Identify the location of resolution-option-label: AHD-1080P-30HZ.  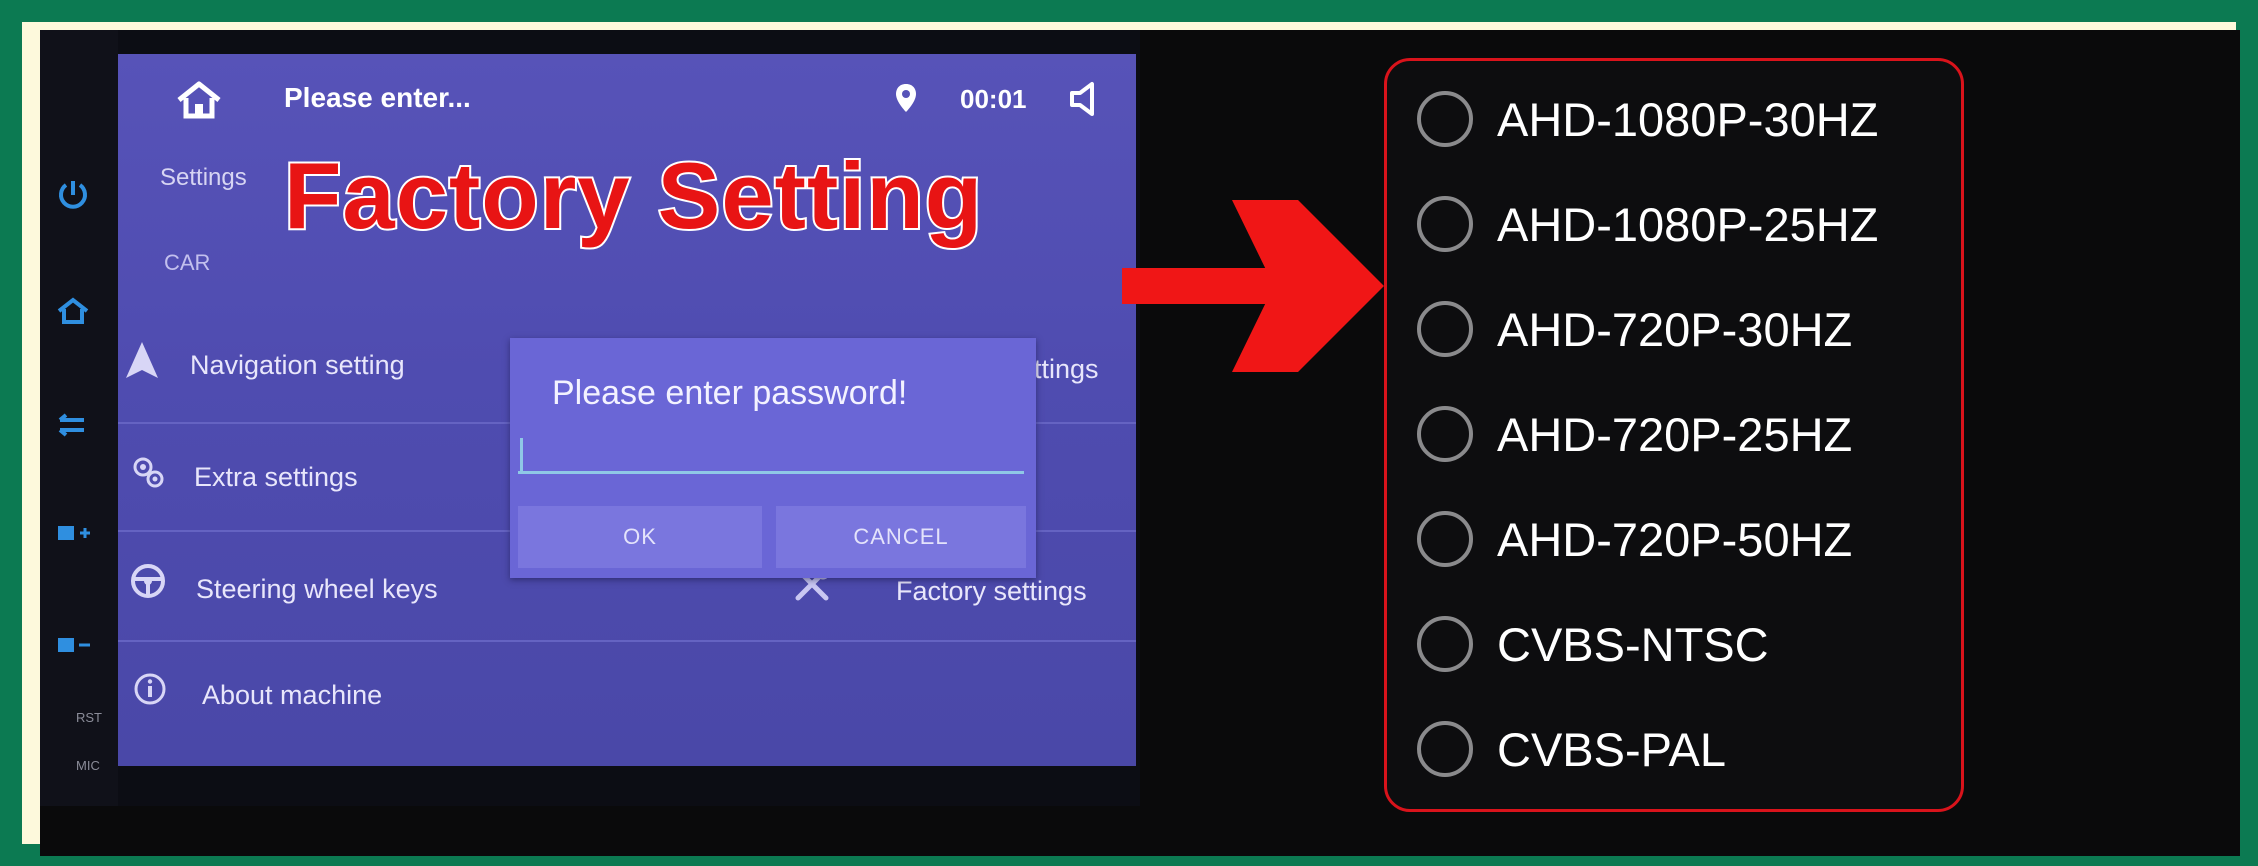
(1688, 119).